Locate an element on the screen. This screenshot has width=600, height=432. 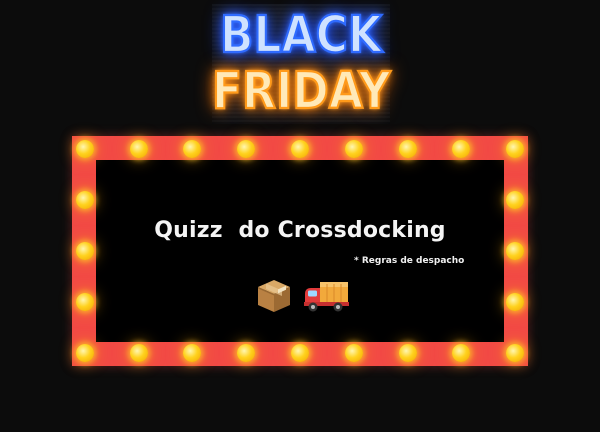
black-friday-neon-sign: BLACK FRIDAY is located at coordinates (301, 64).